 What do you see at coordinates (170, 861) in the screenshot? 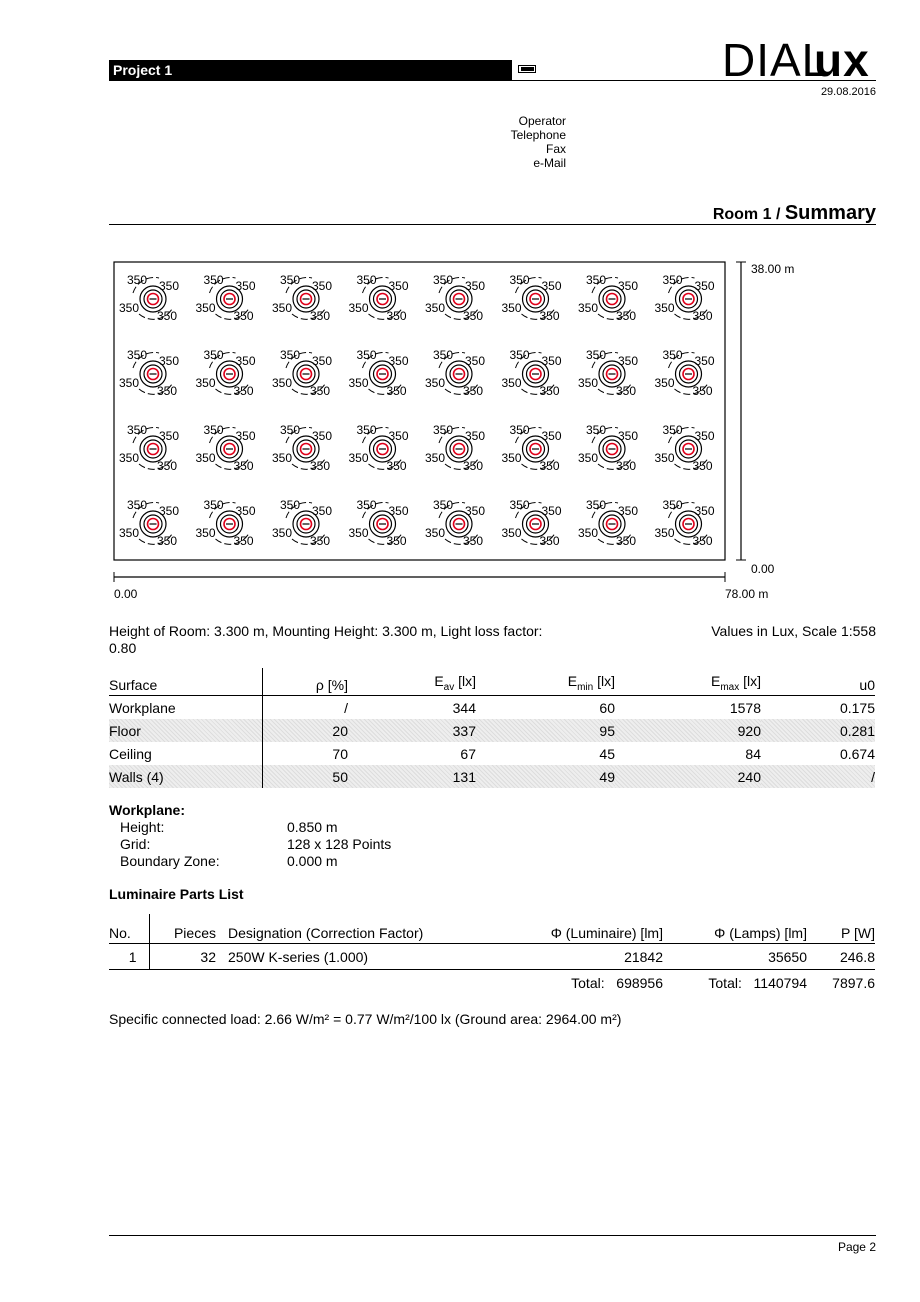
I see `workplane-boundary-label: Boundary Zone:` at bounding box center [170, 861].